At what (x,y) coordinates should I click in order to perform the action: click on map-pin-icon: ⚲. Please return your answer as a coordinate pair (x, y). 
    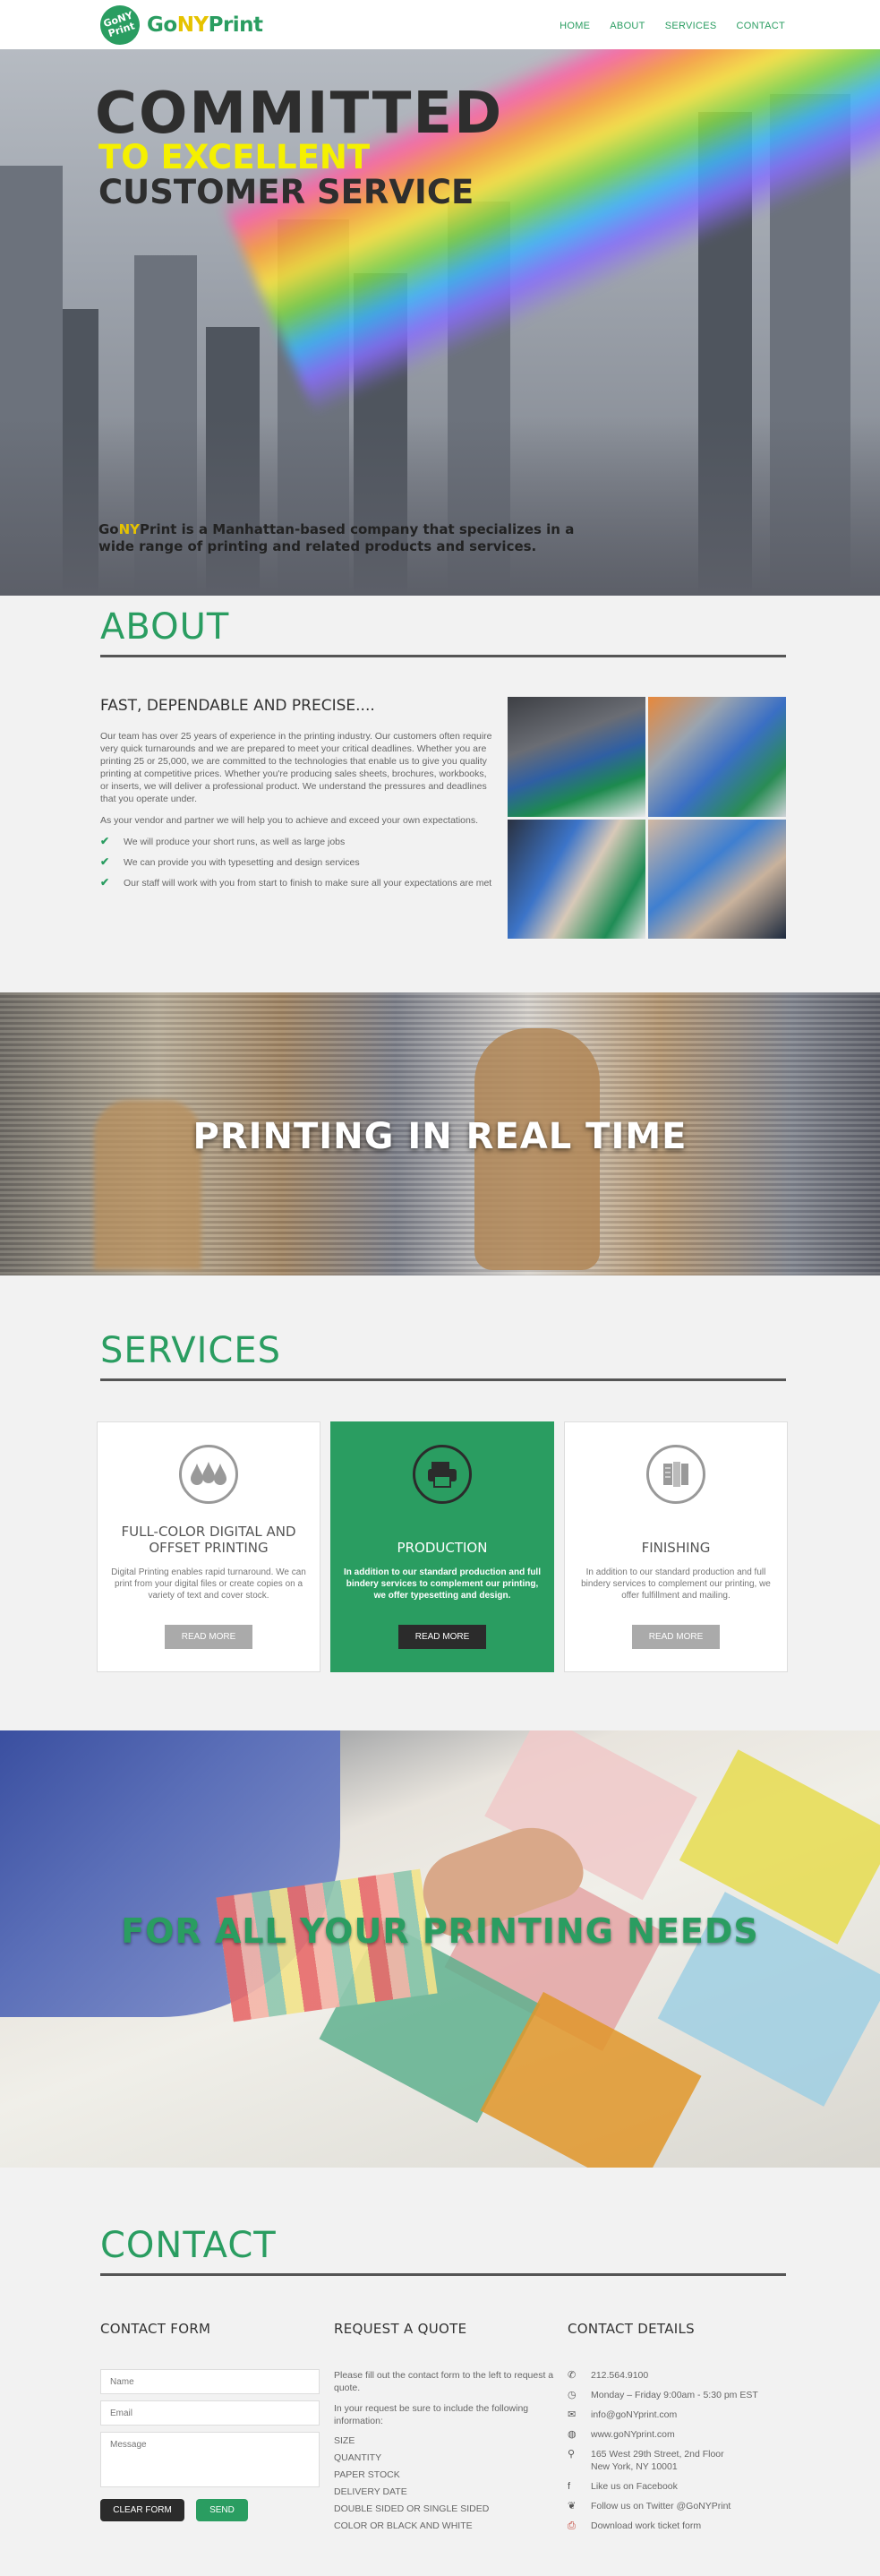
    Looking at the image, I should click on (572, 2454).